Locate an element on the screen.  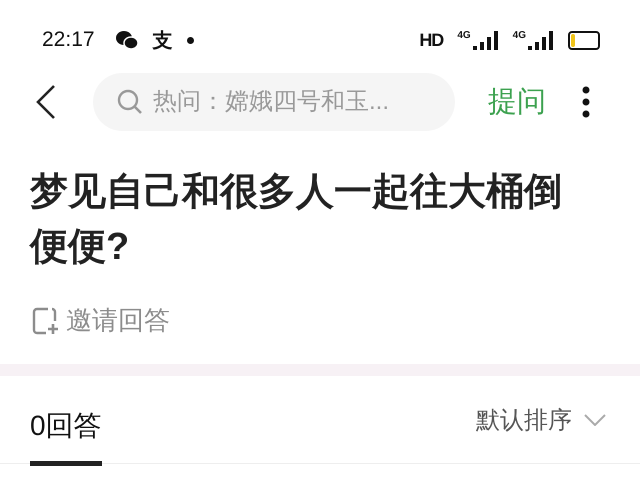
hd-label: HD is located at coordinates (431, 40).